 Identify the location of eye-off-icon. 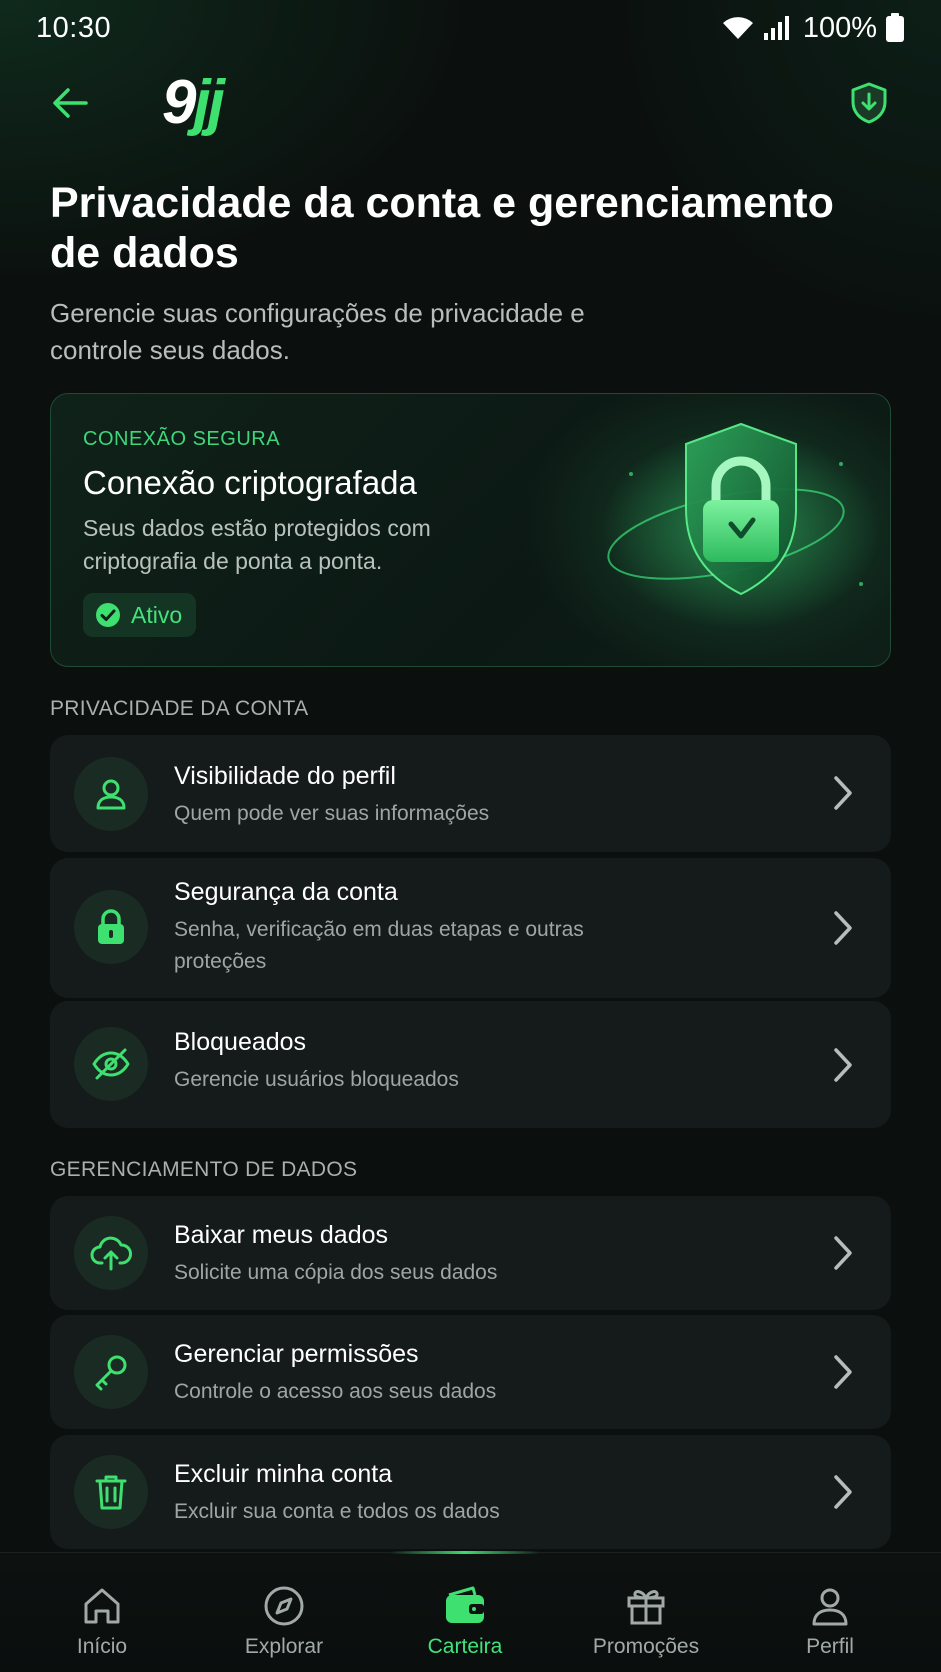
(111, 1064).